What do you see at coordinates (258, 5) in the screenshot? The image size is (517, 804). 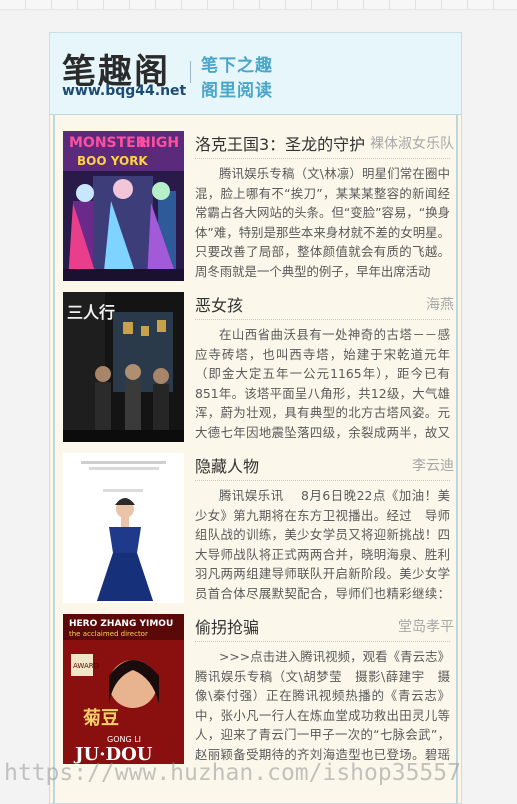 I see `browser-top-strip` at bounding box center [258, 5].